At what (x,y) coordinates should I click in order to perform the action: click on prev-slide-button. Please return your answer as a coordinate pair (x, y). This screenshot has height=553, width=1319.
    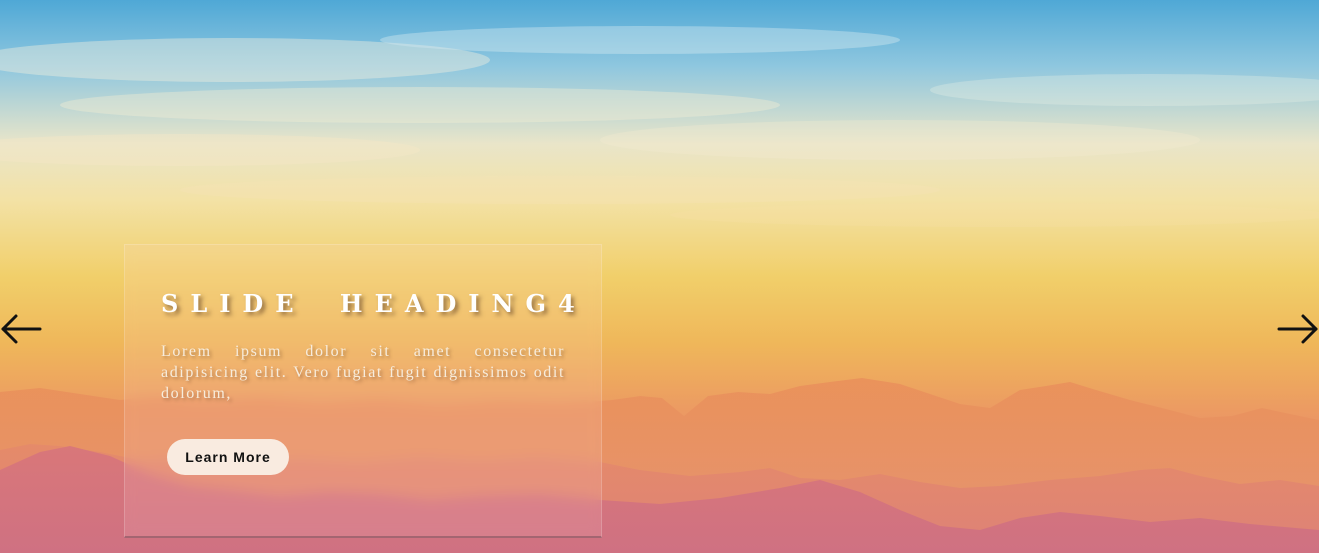
    Looking at the image, I should click on (21, 329).